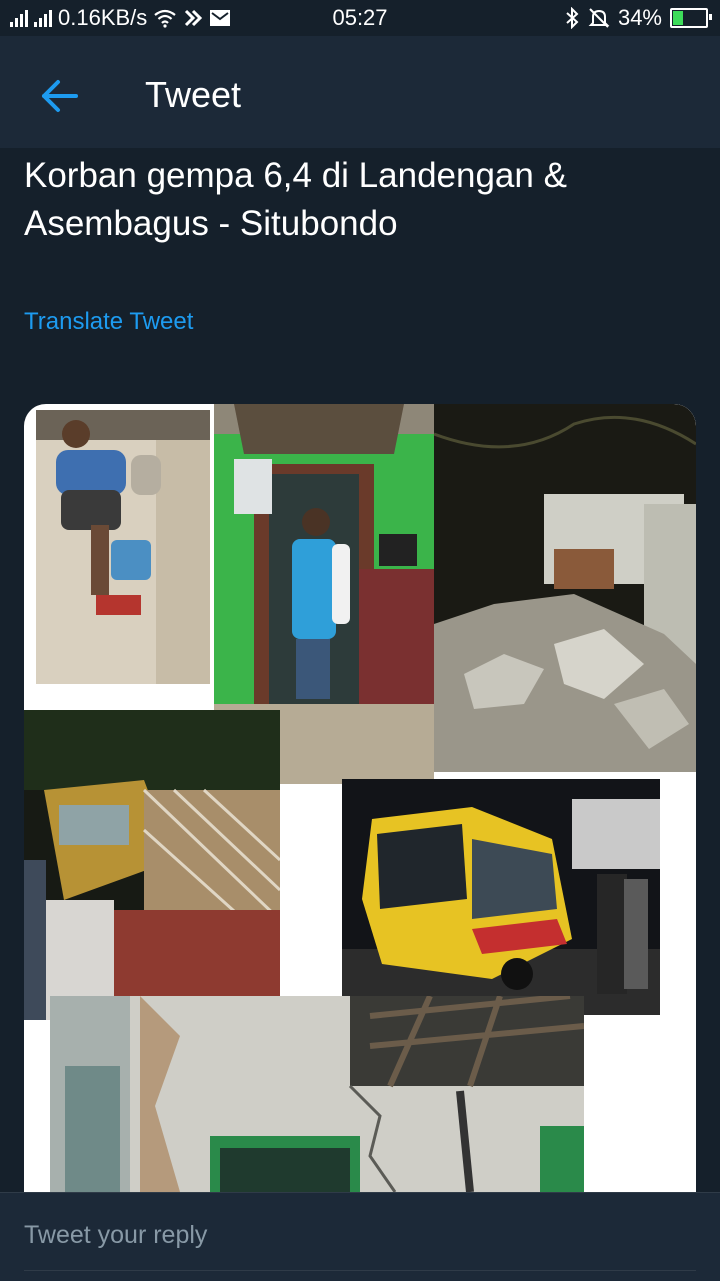  Describe the element at coordinates (123, 547) in the screenshot. I see `injured-person-photo` at that location.